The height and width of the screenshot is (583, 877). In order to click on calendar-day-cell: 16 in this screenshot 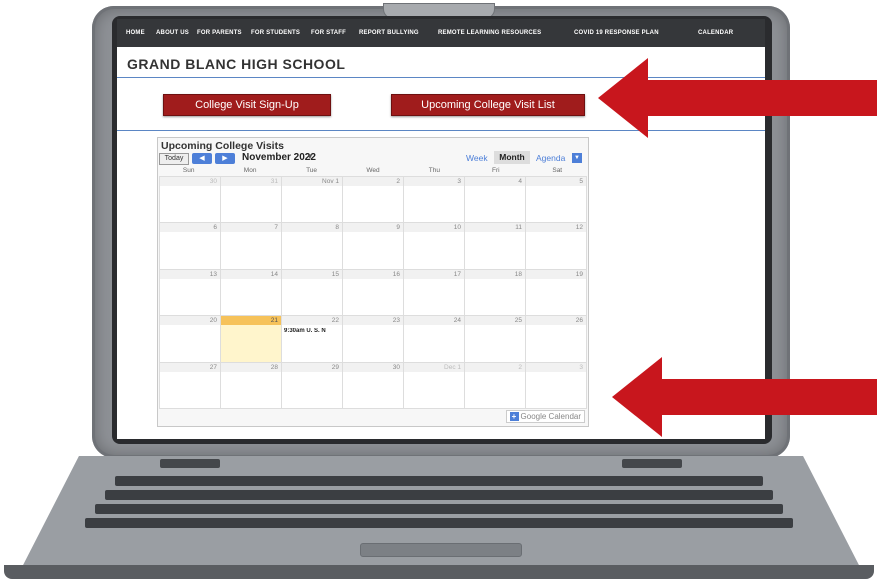, I will do `click(373, 292)`.